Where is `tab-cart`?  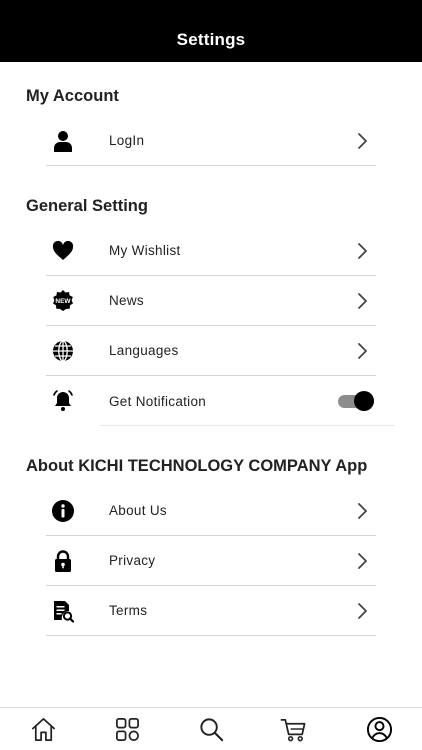 tab-cart is located at coordinates (293, 729).